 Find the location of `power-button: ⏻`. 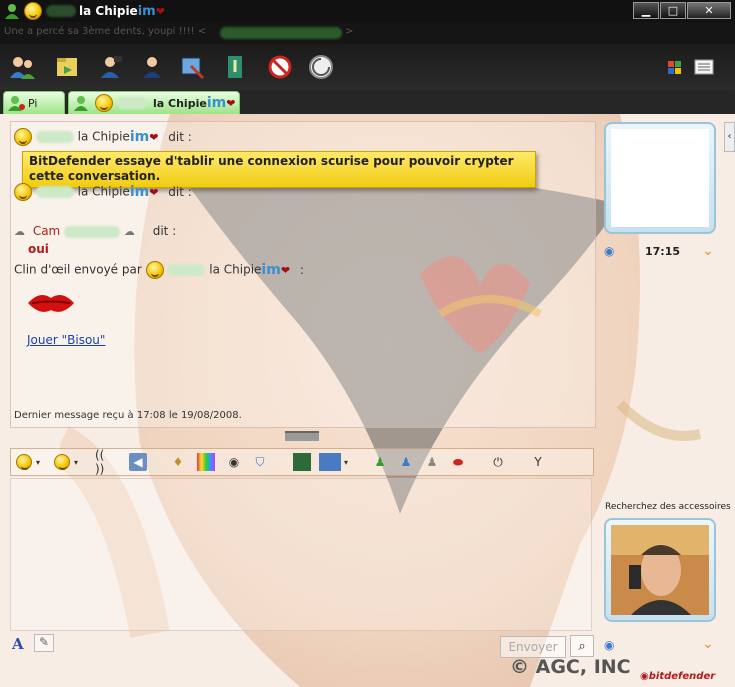

power-button: ⏻ is located at coordinates (498, 462).